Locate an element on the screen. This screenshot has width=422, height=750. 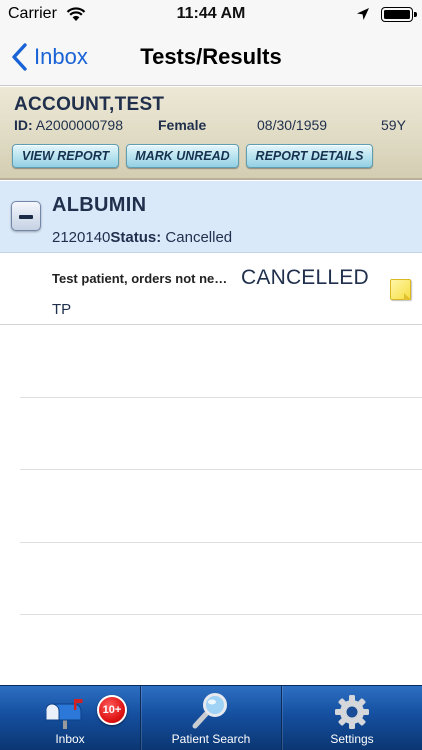
test-status-label: Status: is located at coordinates (136, 237).